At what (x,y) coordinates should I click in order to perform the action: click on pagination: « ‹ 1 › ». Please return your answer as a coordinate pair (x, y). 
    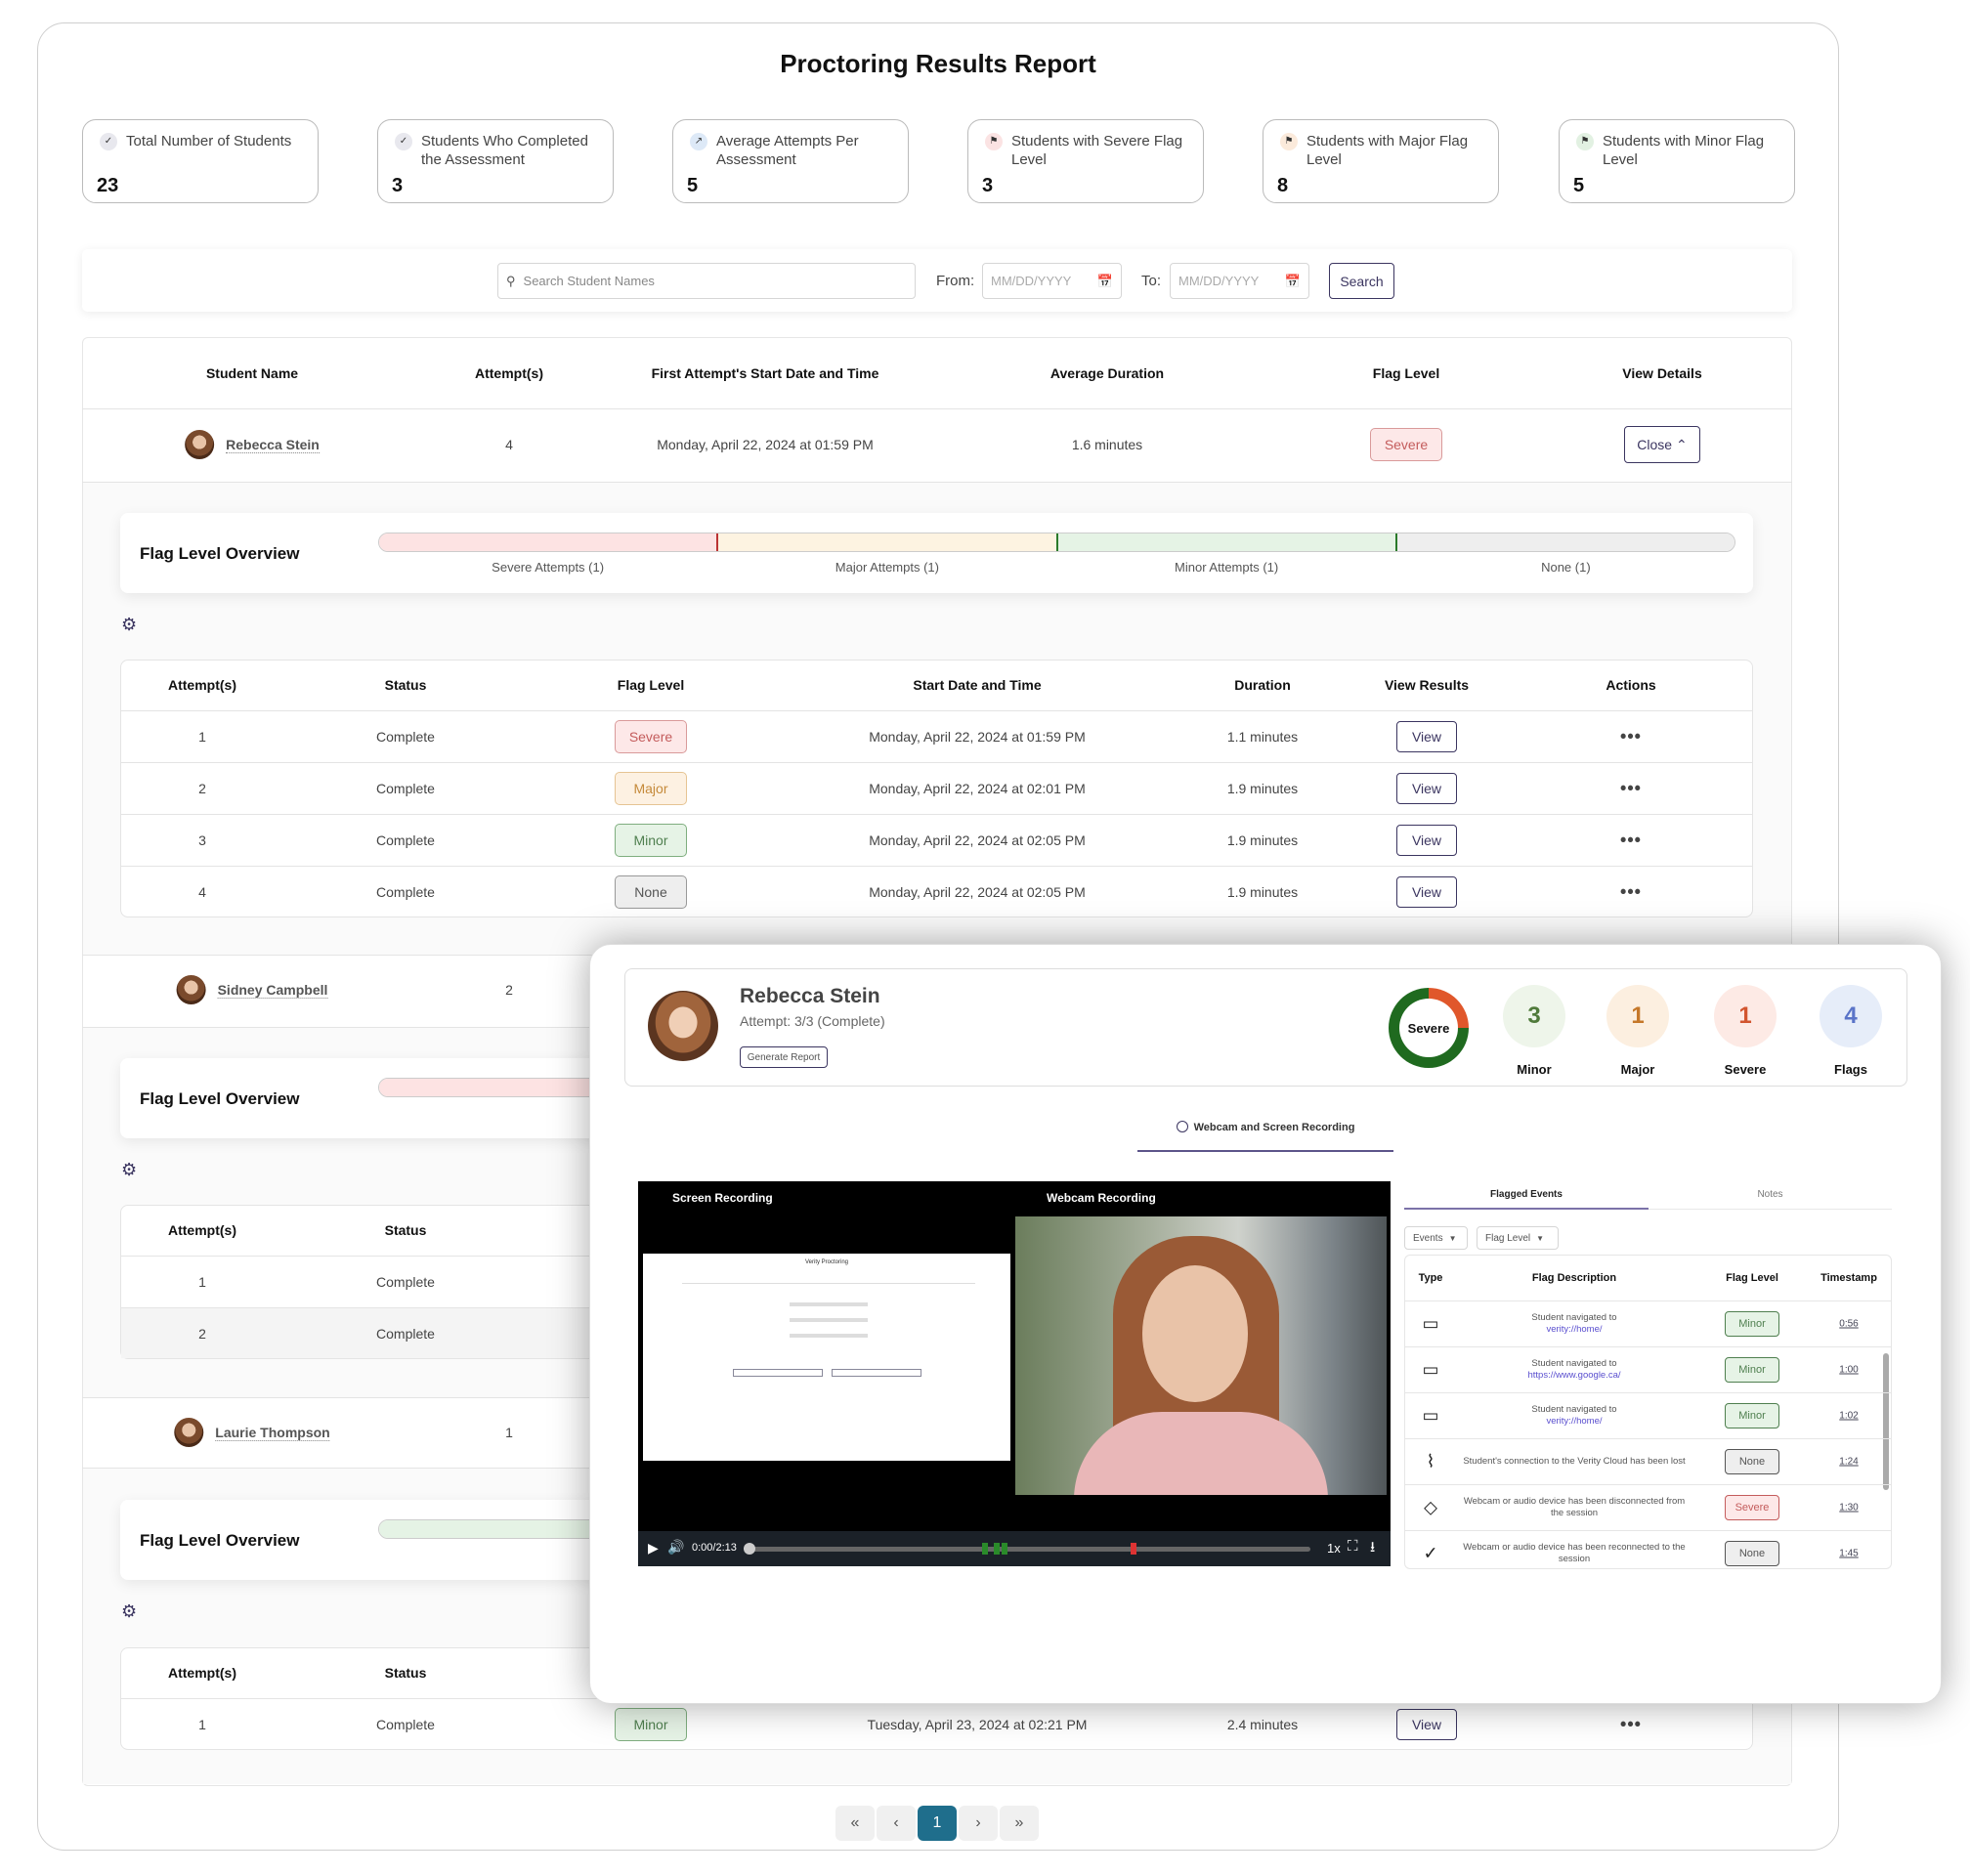
    Looking at the image, I should click on (937, 1823).